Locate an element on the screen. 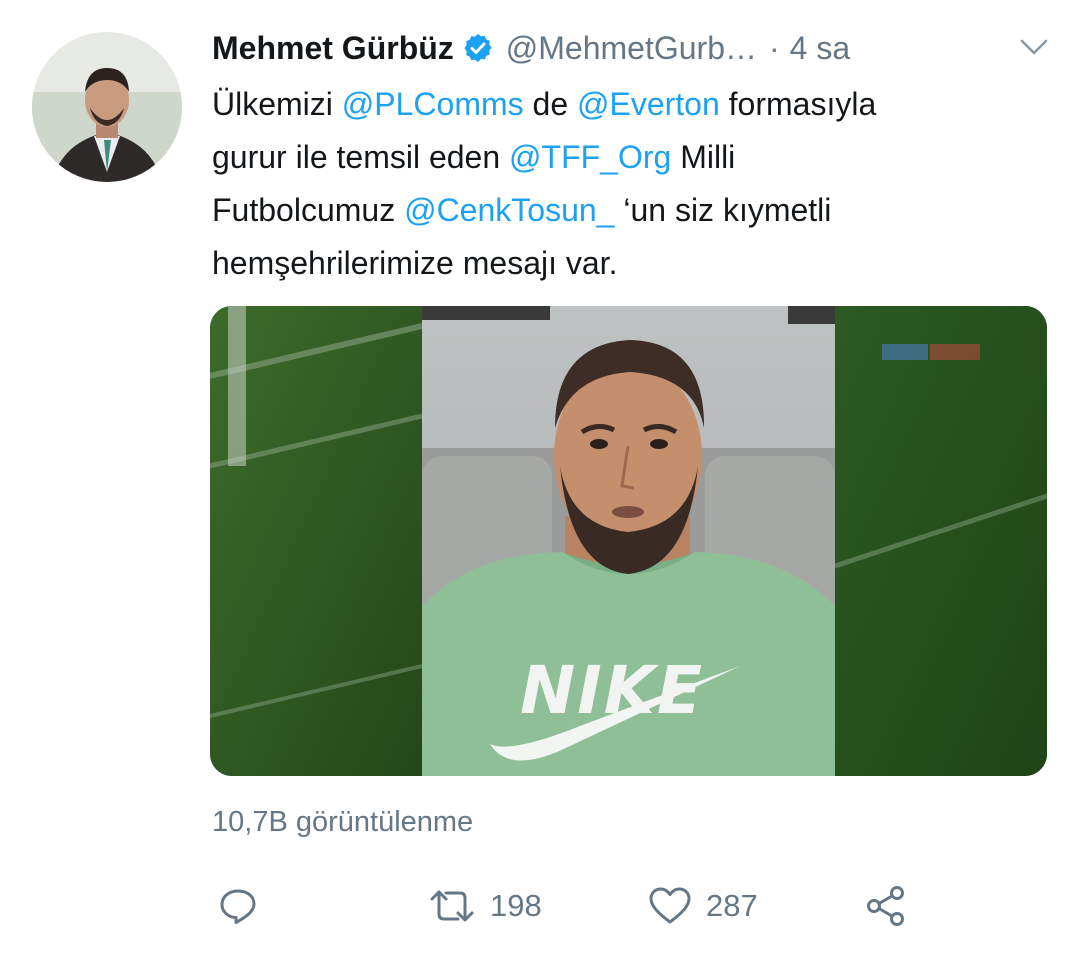 The height and width of the screenshot is (963, 1080). retweet-button: 198 is located at coordinates (485, 906).